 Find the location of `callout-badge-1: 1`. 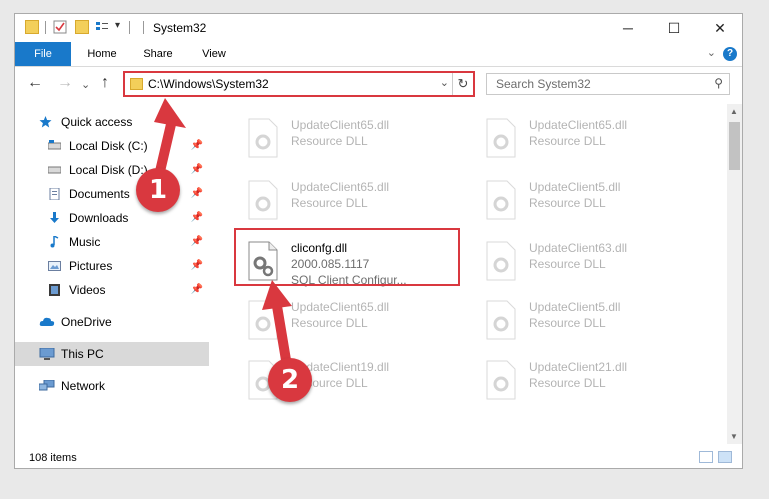

callout-badge-1: 1 is located at coordinates (158, 190).